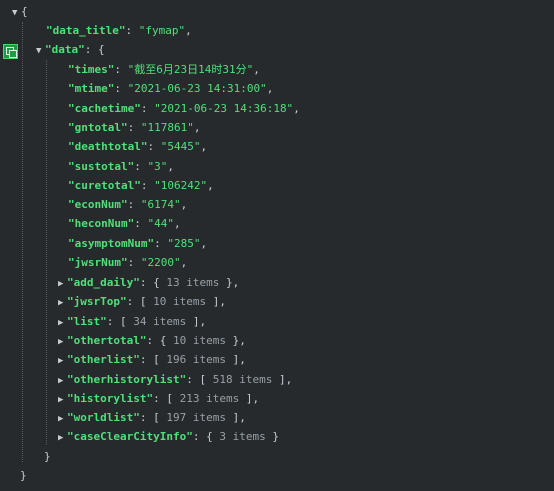  I want to click on node-key: "add_daily", so click(103, 282).